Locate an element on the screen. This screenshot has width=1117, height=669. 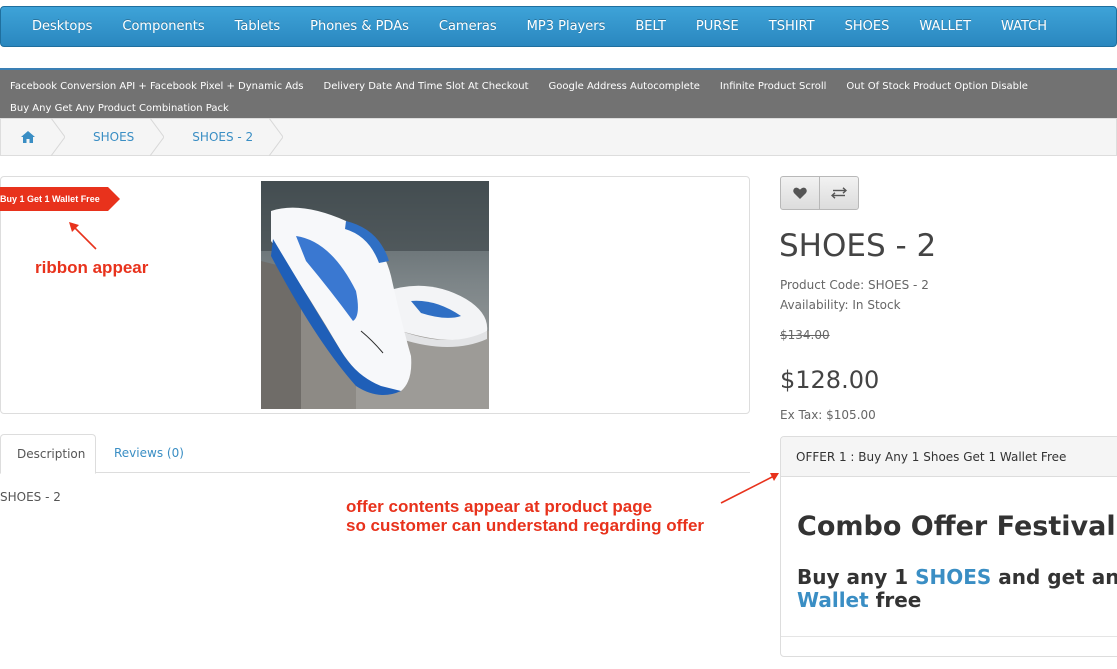
extension-row: Buy Any Get Any Product Combination Pack is located at coordinates (558, 108).